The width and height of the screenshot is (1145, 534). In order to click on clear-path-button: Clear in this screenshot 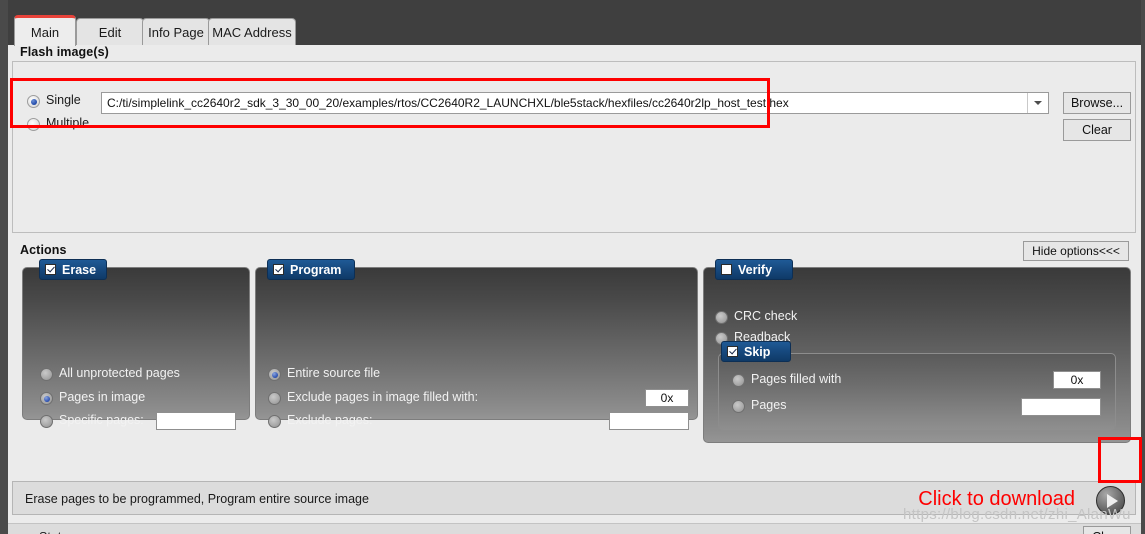, I will do `click(1097, 130)`.